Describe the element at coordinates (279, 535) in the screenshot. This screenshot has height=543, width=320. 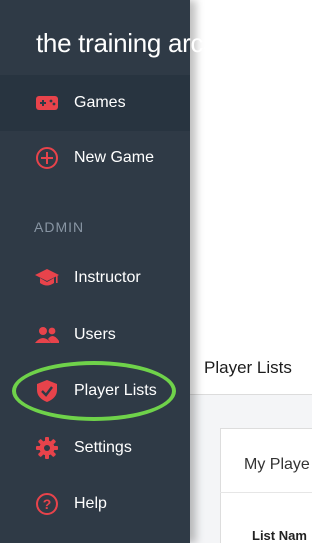
I see `column-header-list-name: List Nam` at that location.